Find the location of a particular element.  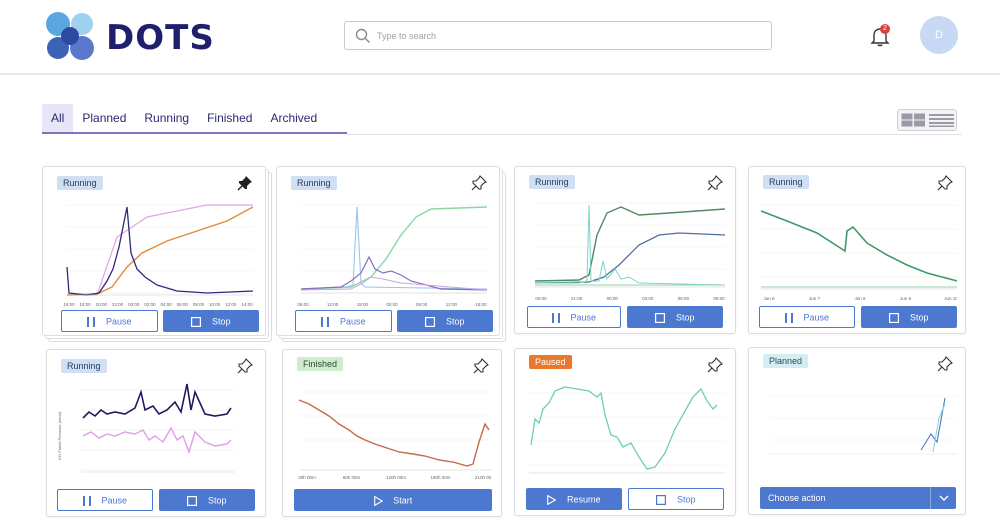

x-tick-label: Jun 7 is located at coordinates (815, 298).